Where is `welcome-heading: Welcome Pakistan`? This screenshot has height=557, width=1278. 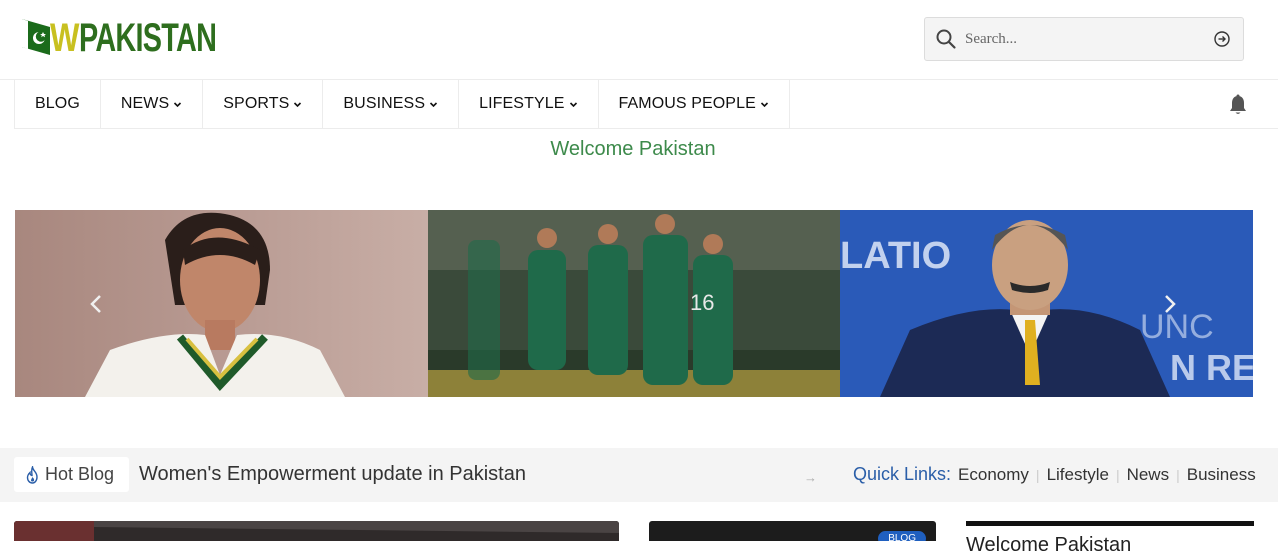
welcome-heading: Welcome Pakistan is located at coordinates (633, 149).